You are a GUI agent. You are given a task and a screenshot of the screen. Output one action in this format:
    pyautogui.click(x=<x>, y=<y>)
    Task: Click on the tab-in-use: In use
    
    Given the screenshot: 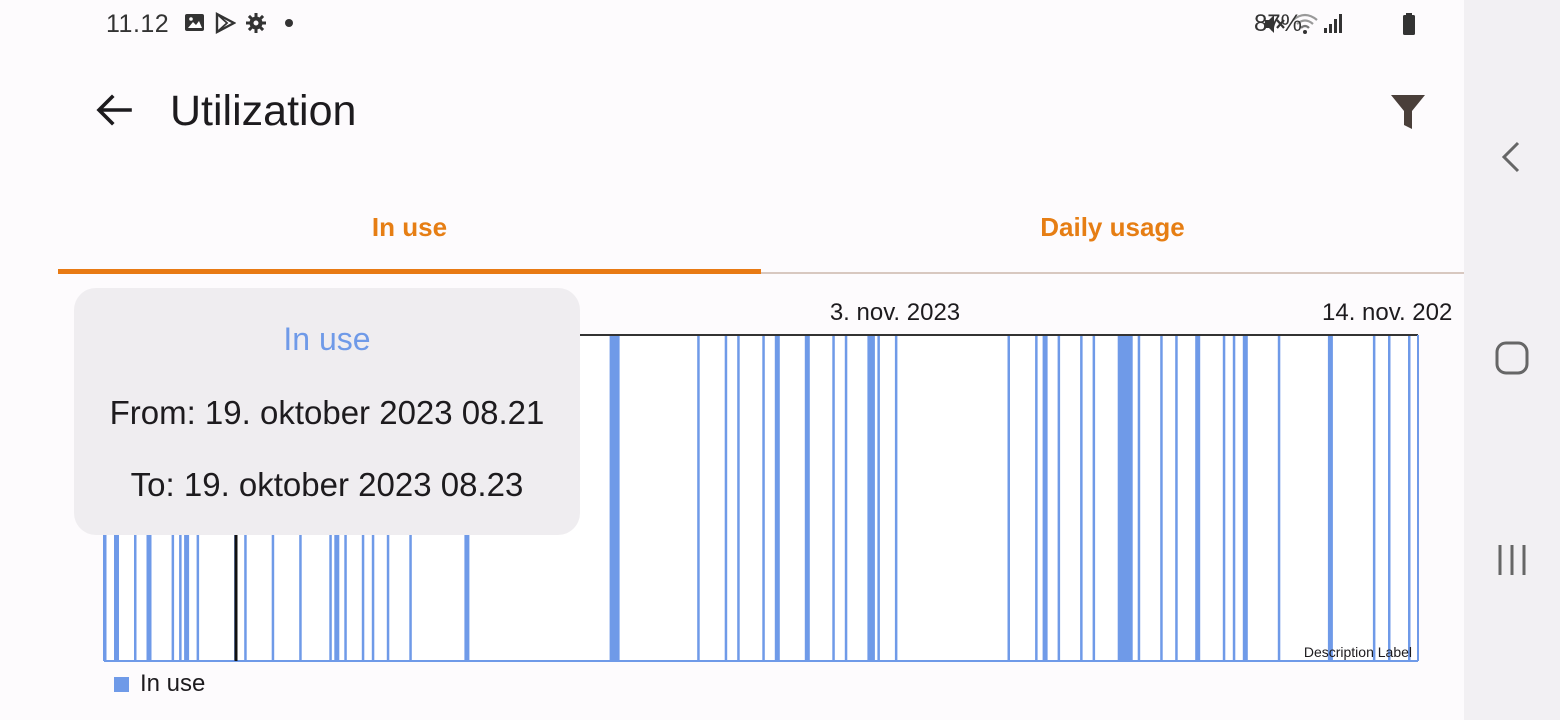 What is the action you would take?
    pyautogui.click(x=409, y=227)
    